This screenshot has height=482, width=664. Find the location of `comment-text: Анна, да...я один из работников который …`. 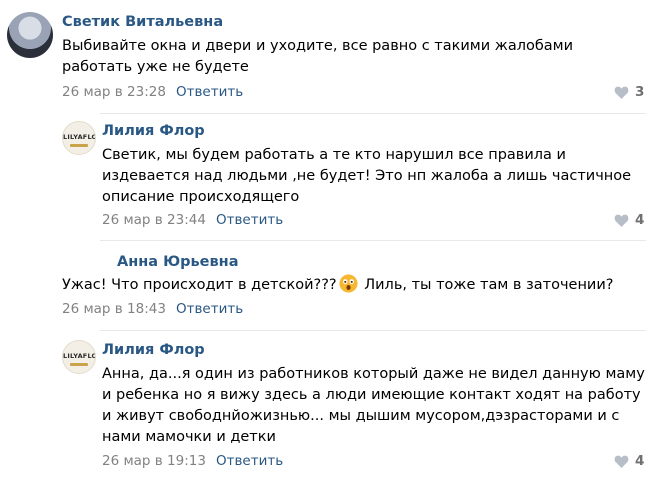

comment-text: Анна, да...я один из работников который … is located at coordinates (373, 405).